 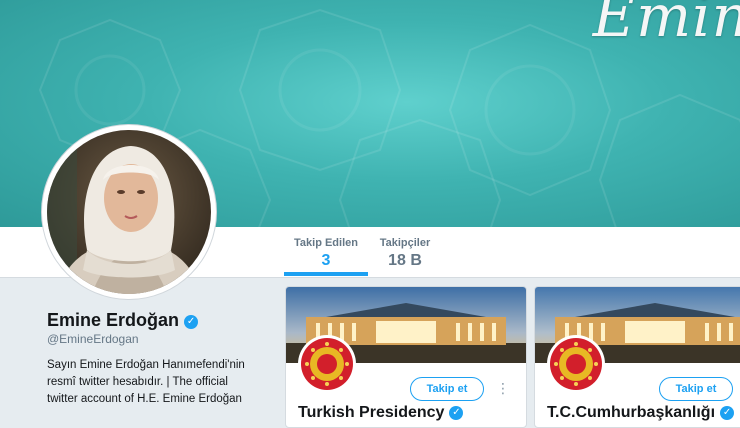 I want to click on followers-label: Takipçiler, so click(x=405, y=243).